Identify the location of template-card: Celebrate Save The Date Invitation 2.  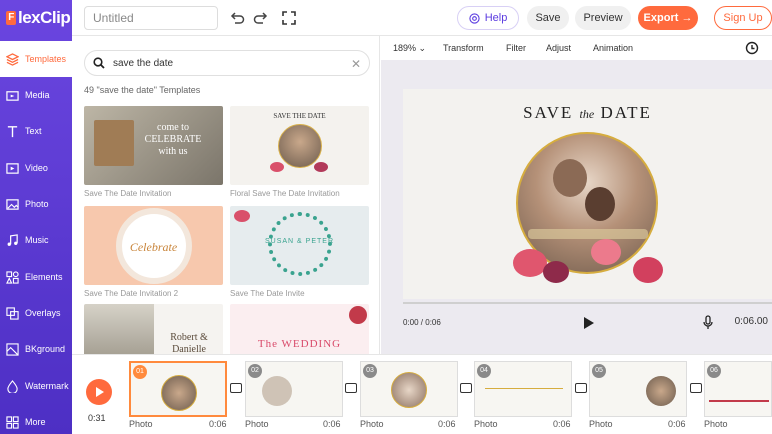
(153, 252).